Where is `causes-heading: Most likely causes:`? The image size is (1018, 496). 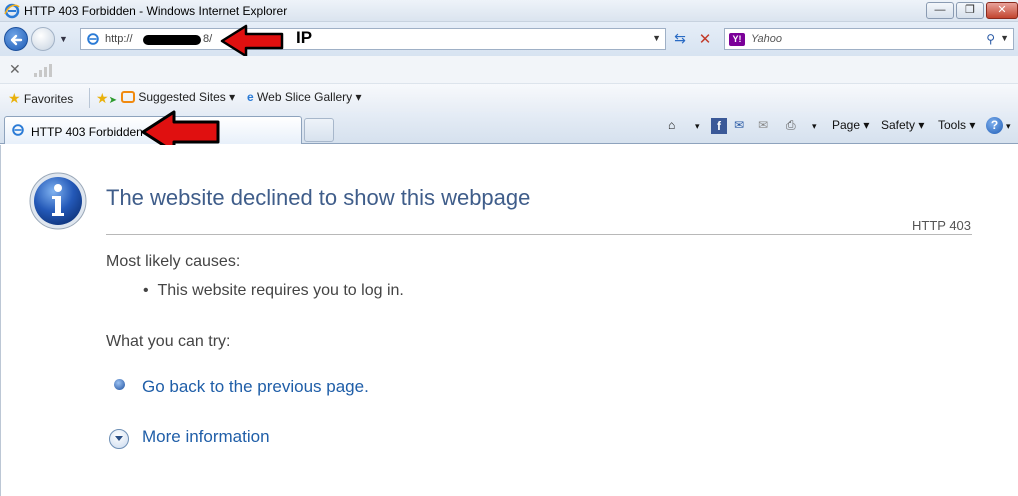 causes-heading: Most likely causes: is located at coordinates (173, 261).